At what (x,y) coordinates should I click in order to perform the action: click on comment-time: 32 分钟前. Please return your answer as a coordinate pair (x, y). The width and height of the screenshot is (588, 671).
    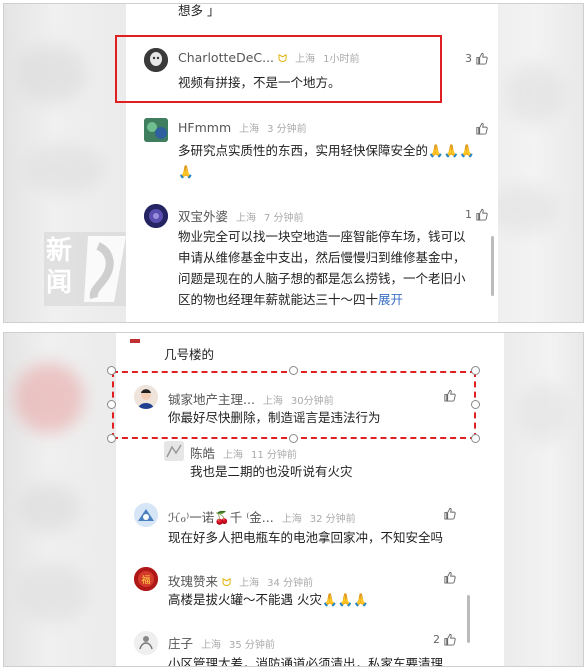
    Looking at the image, I should click on (332, 519).